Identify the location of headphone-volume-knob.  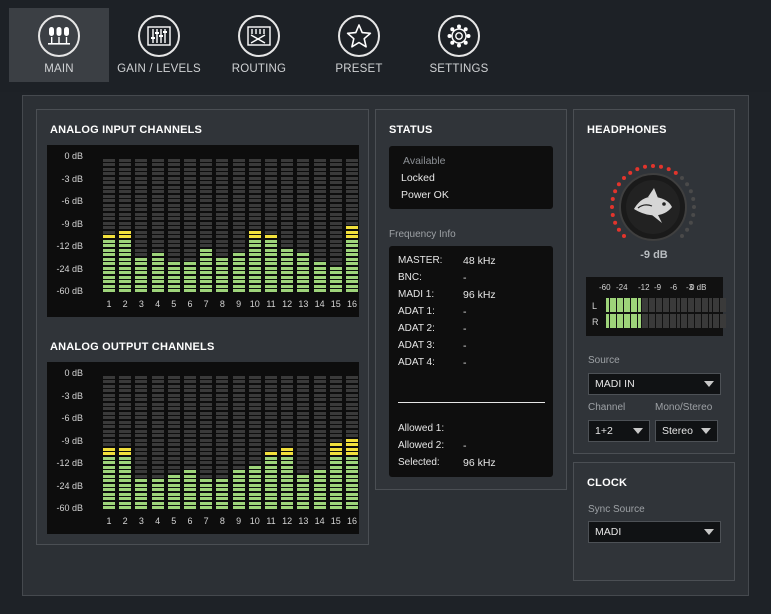
(653, 207).